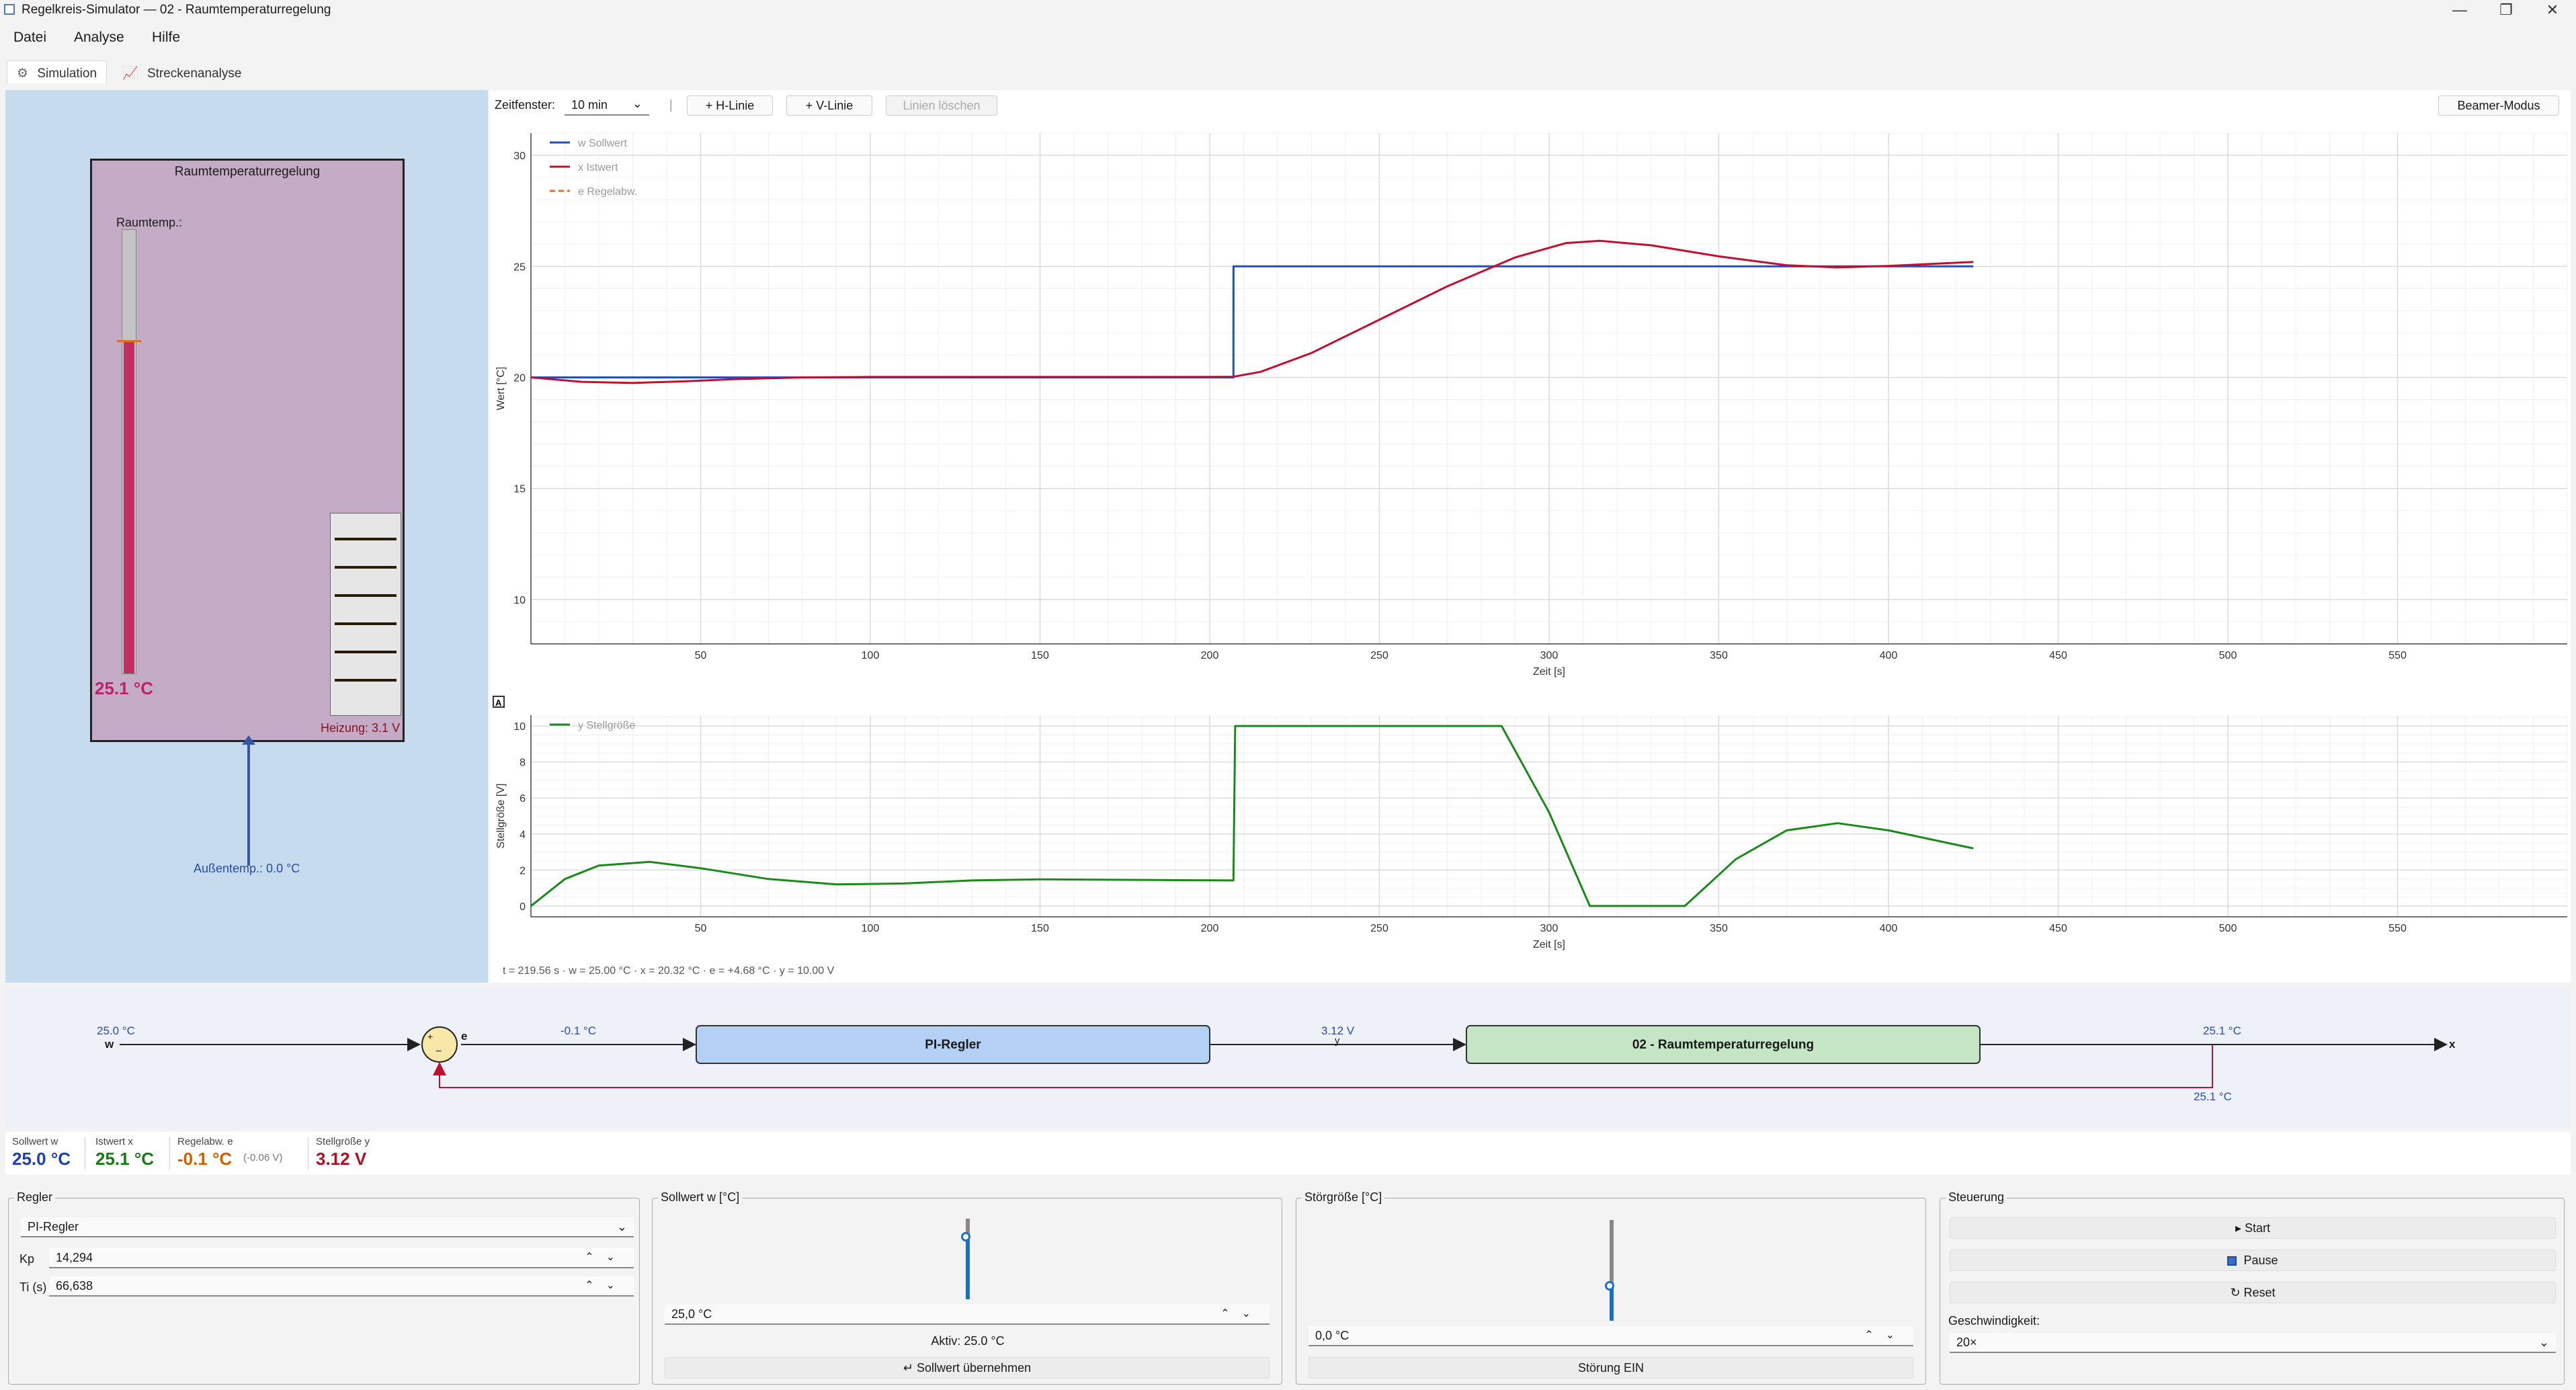  Describe the element at coordinates (965, 1259) in the screenshot. I see `sollwert-slider` at that location.